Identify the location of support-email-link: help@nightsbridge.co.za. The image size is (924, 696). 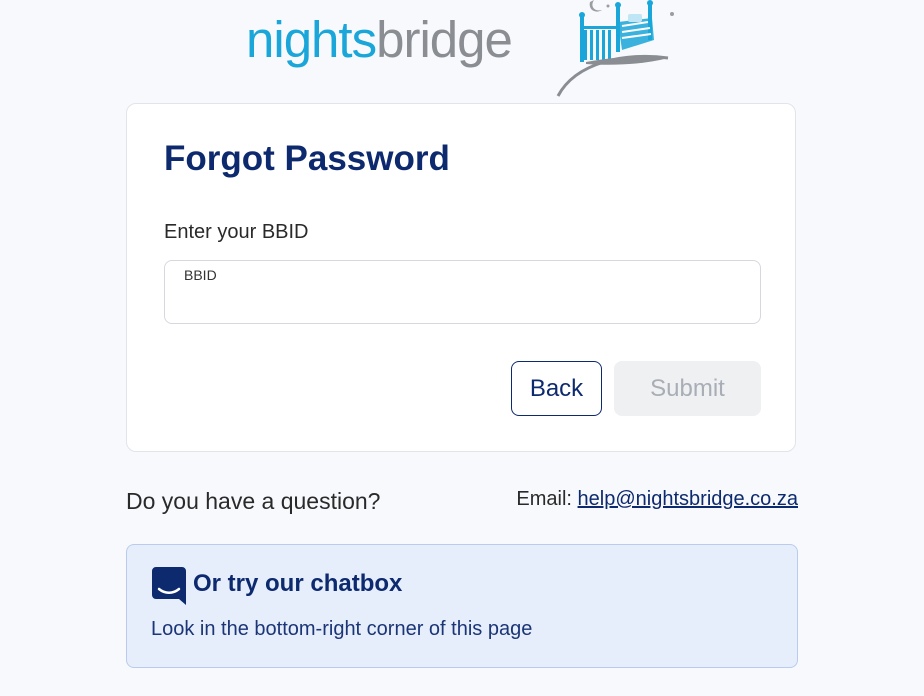
(688, 499).